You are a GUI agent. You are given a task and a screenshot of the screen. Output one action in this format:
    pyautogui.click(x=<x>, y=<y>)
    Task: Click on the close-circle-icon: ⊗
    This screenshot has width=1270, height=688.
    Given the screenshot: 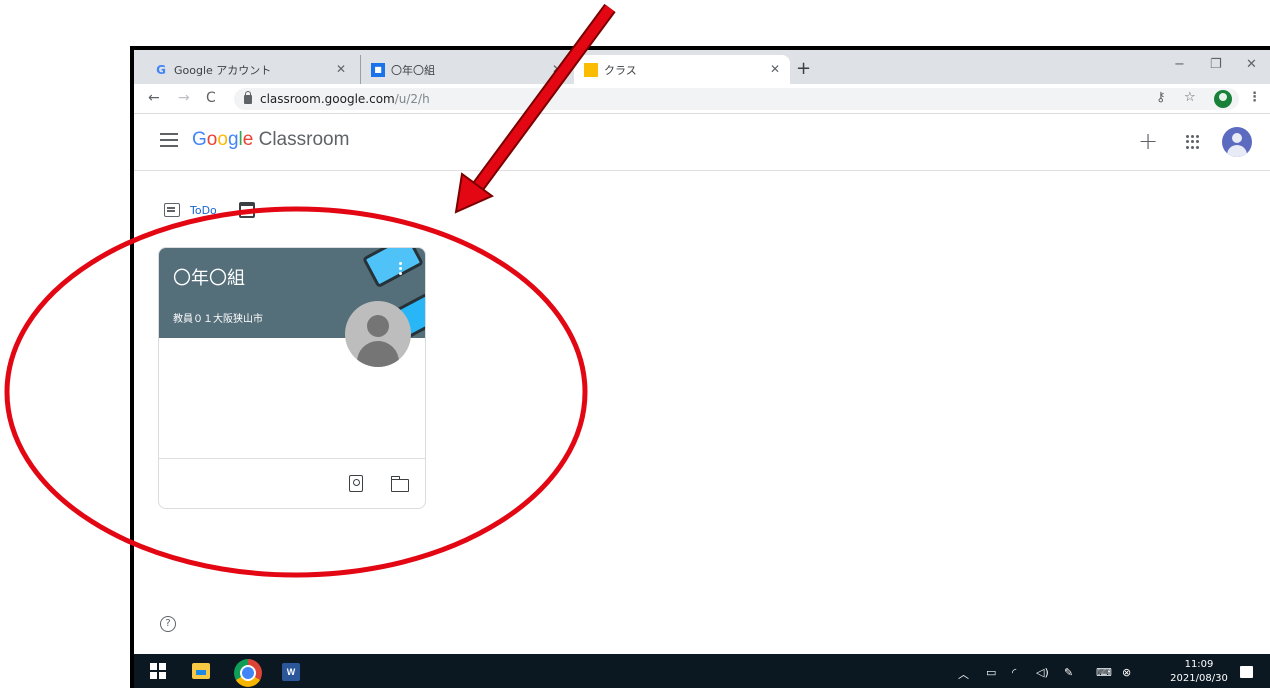 What is the action you would take?
    pyautogui.click(x=1126, y=672)
    